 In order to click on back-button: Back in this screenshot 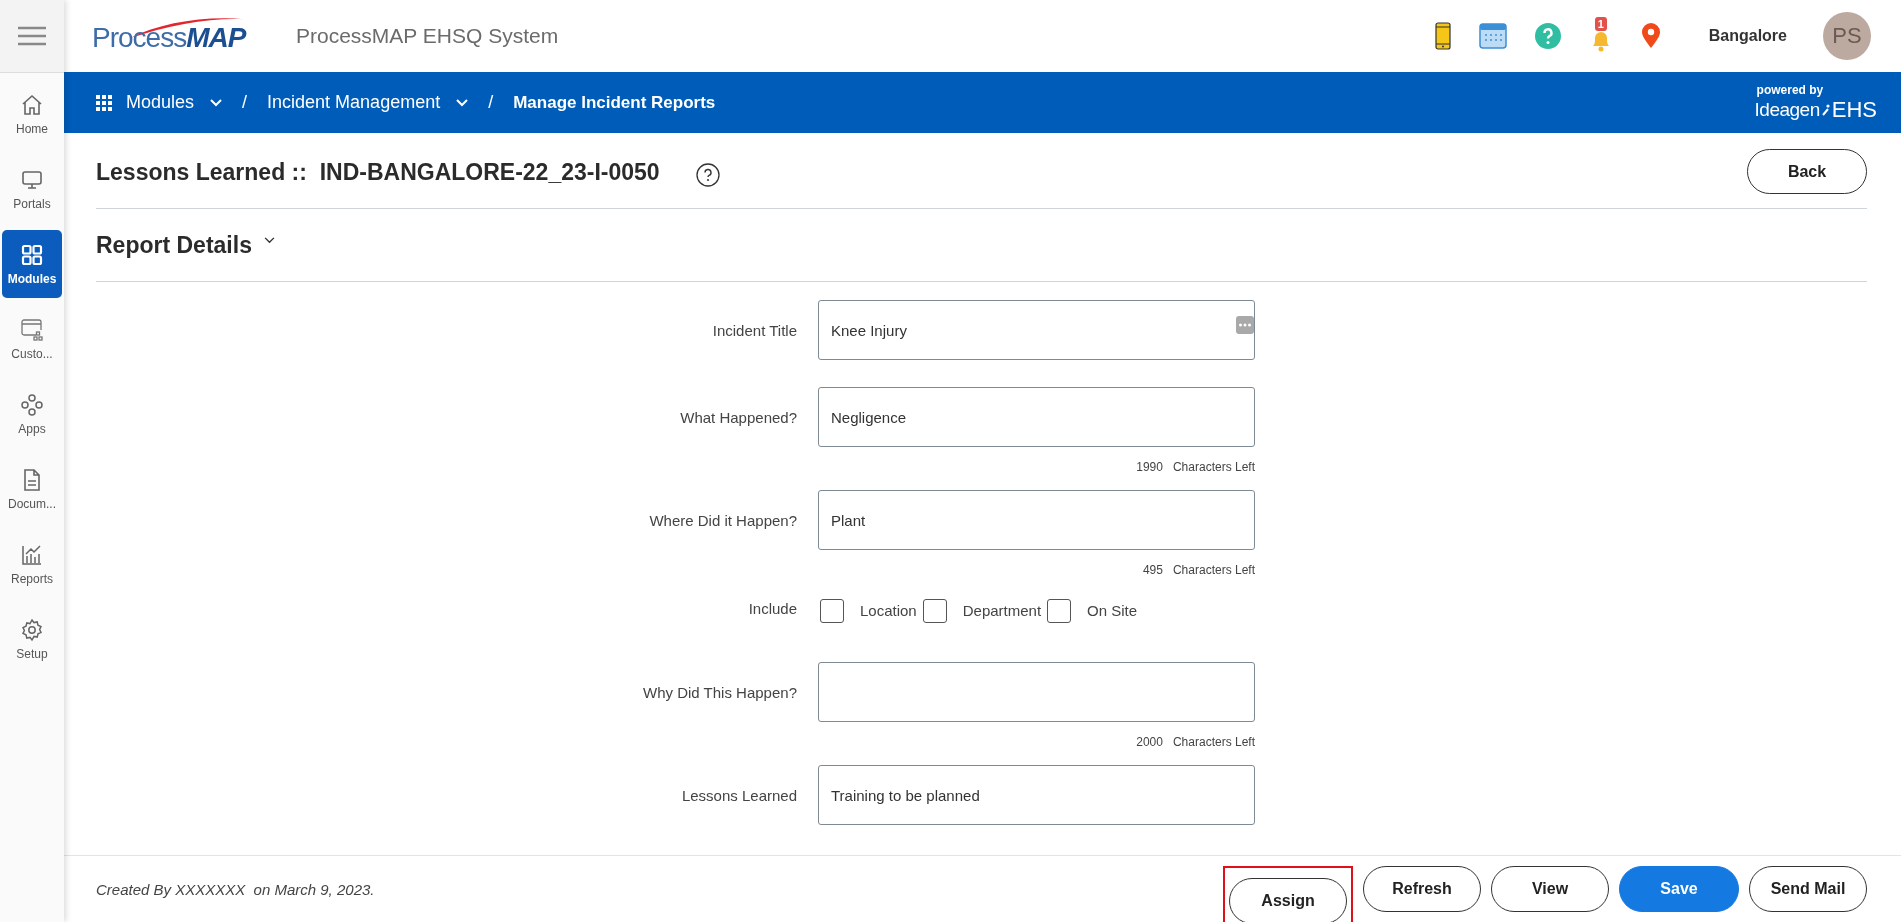, I will do `click(1807, 171)`.